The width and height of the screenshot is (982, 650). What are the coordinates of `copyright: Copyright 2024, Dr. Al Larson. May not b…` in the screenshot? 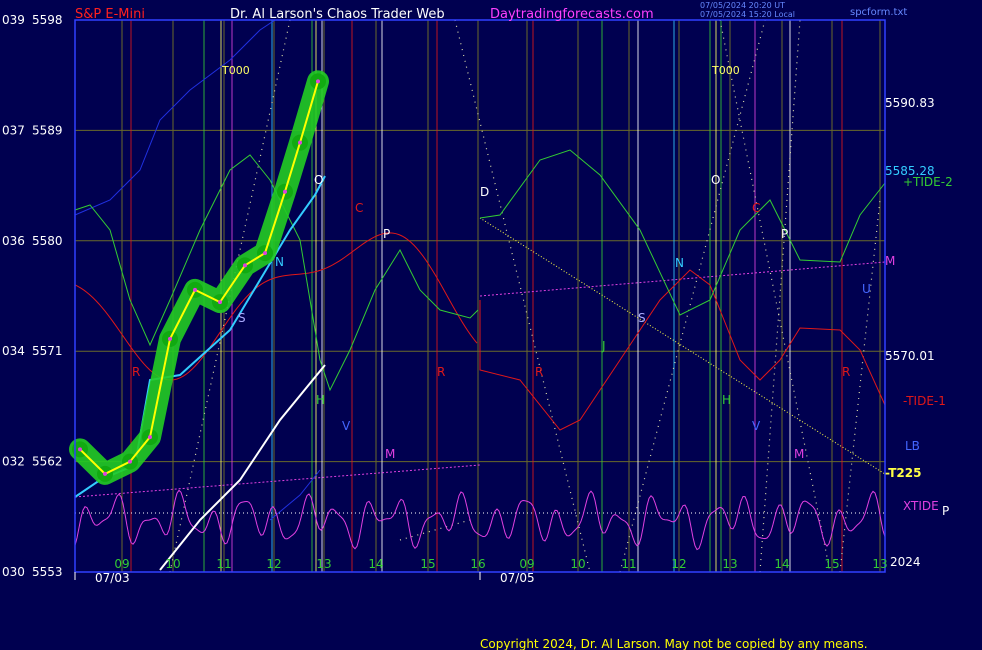 It's located at (674, 643).